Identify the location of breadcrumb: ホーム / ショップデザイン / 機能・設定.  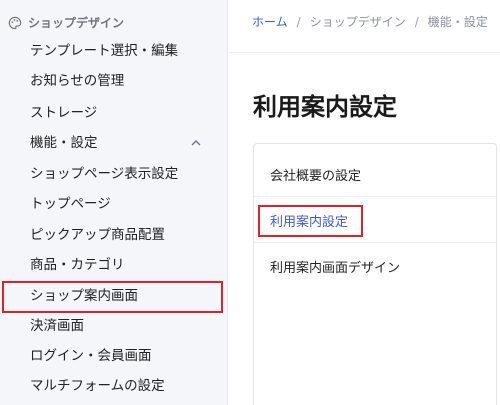
(370, 21).